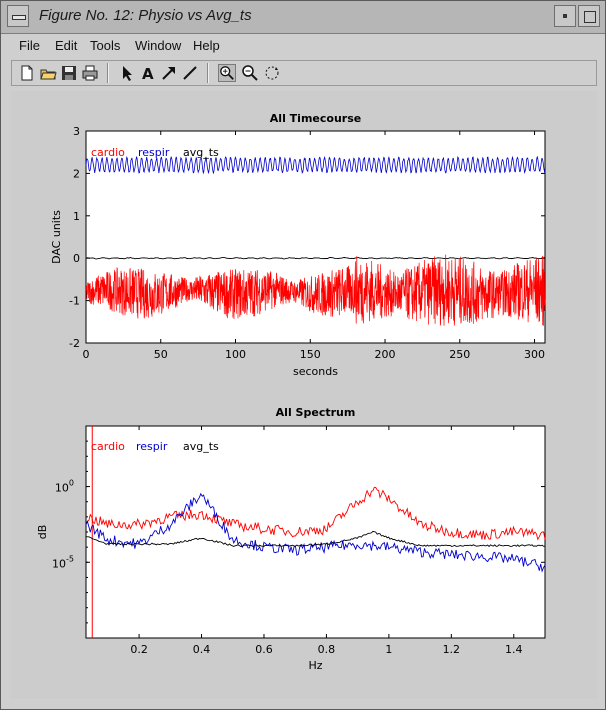 The image size is (606, 710). I want to click on spectrum-xlabel: Hz, so click(315, 665).